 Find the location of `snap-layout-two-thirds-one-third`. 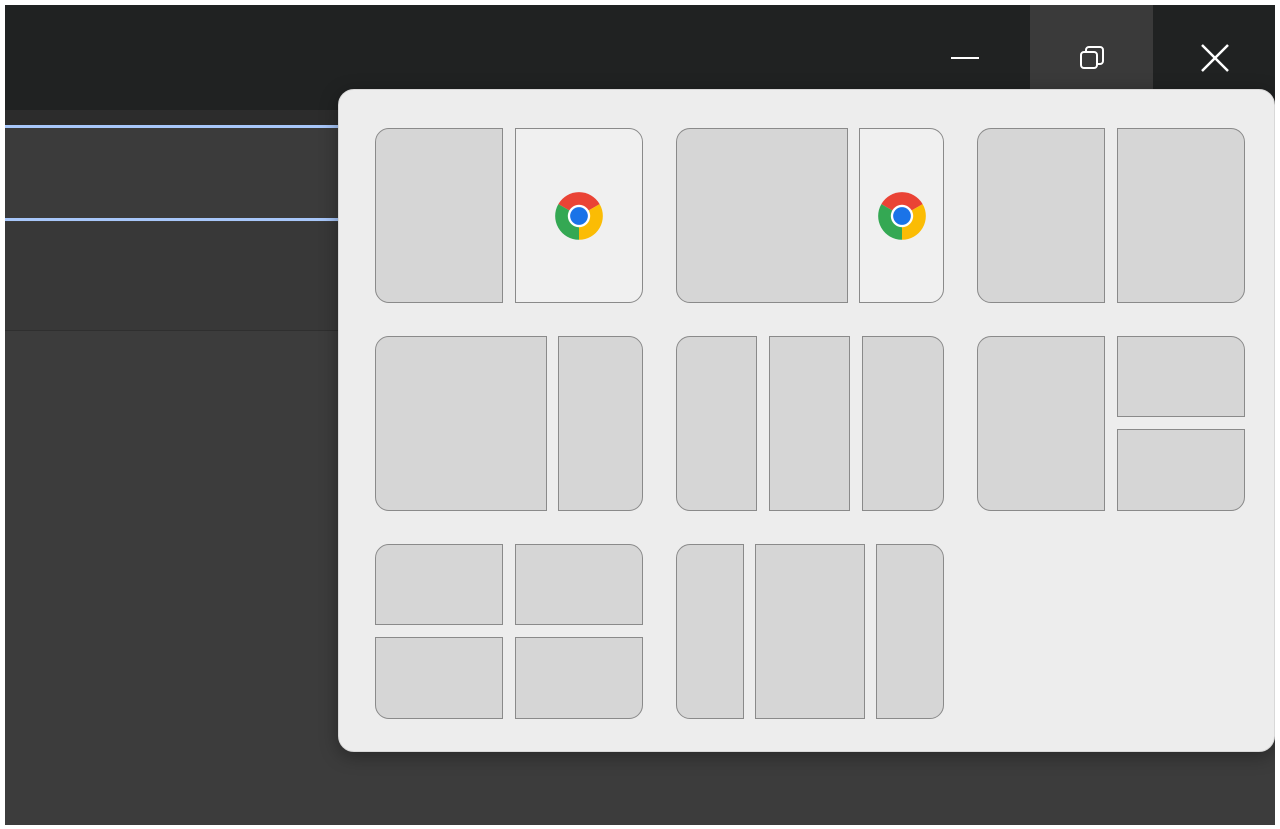

snap-layout-two-thirds-one-third is located at coordinates (509, 423).